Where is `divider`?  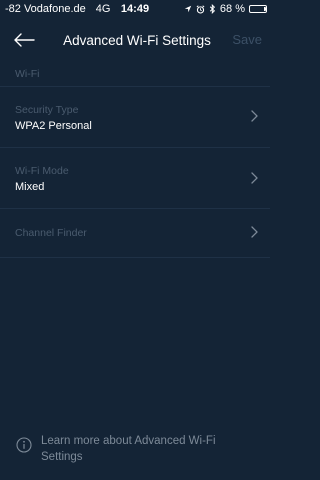 divider is located at coordinates (135, 257).